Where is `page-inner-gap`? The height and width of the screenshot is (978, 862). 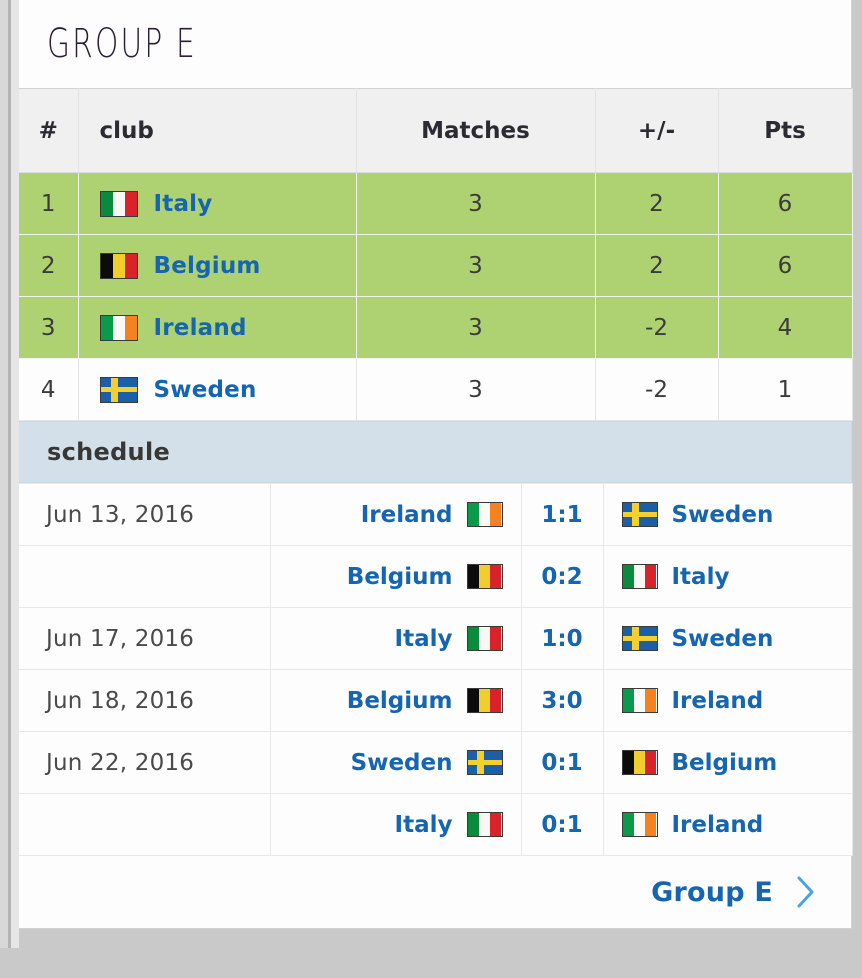
page-inner-gap is located at coordinates (15, 474).